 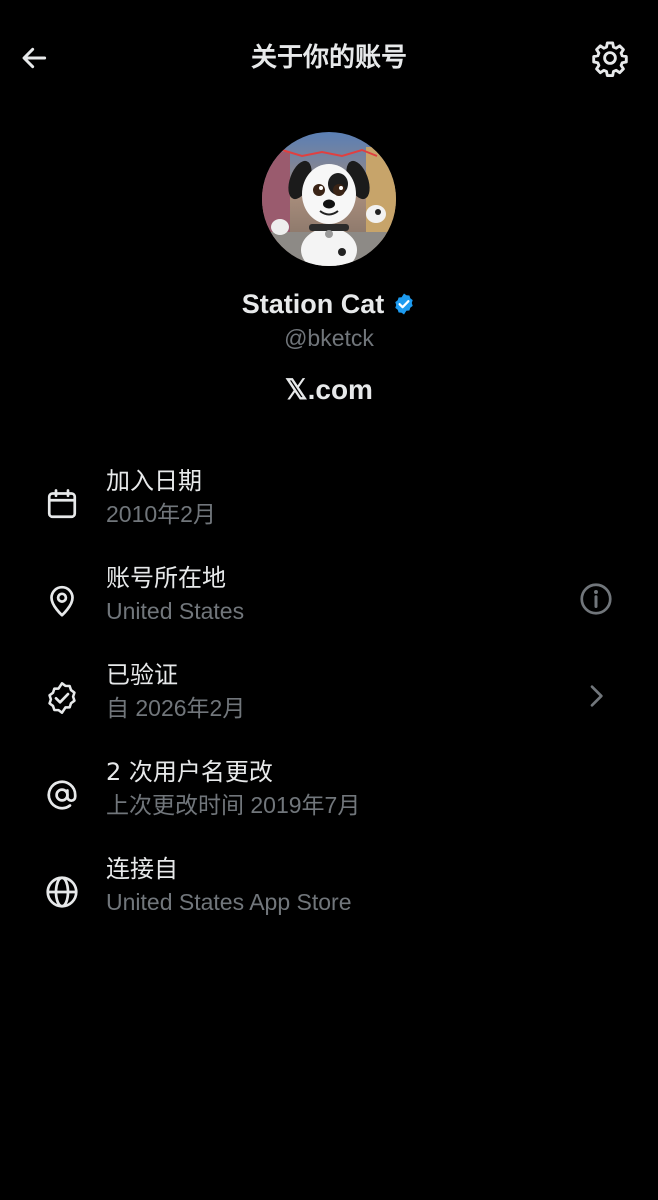 What do you see at coordinates (404, 304) in the screenshot?
I see `verified-badge-icon` at bounding box center [404, 304].